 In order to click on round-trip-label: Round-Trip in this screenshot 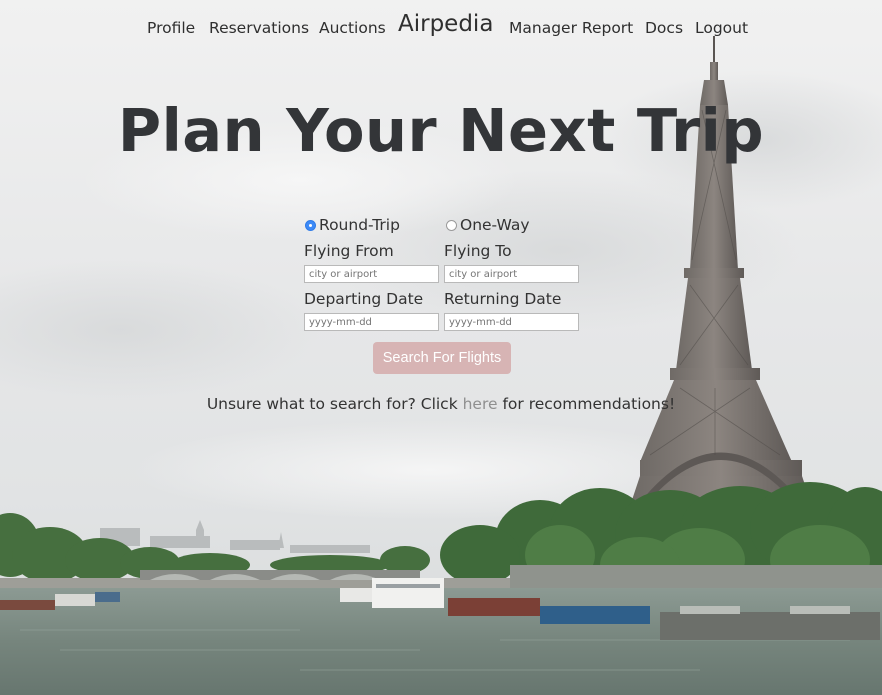, I will do `click(359, 225)`.